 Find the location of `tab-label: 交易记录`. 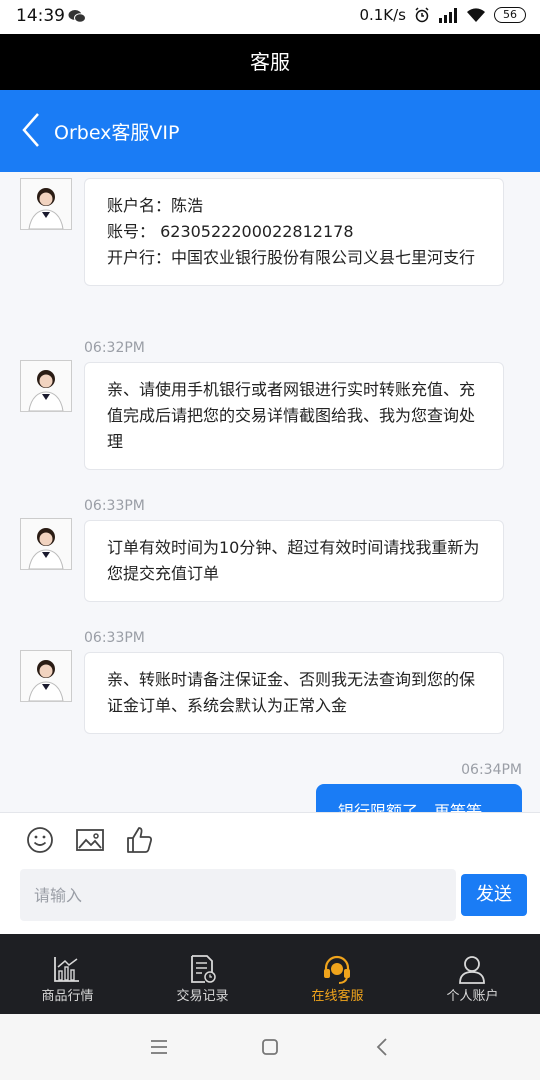

tab-label: 交易记录 is located at coordinates (202, 996).